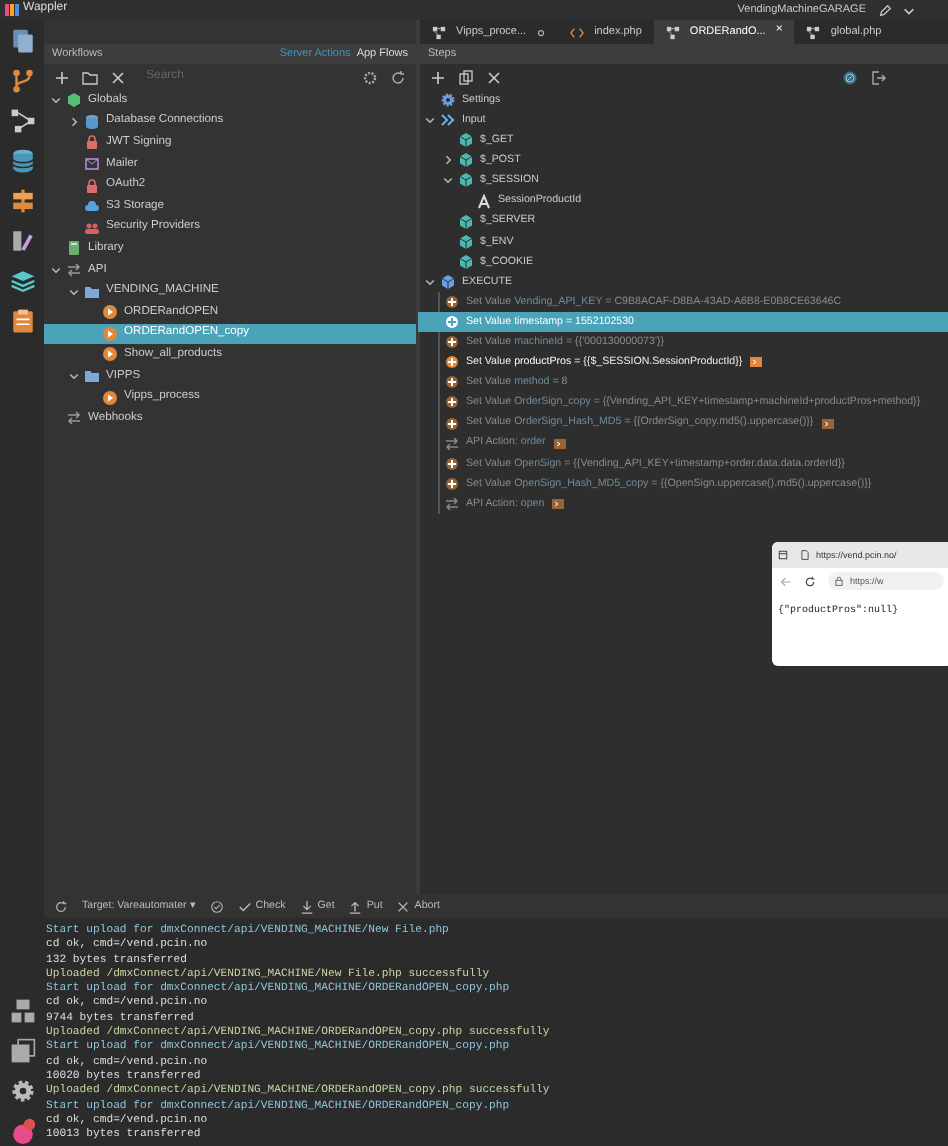 This screenshot has width=948, height=1146. I want to click on book-icon, so click(74, 248).